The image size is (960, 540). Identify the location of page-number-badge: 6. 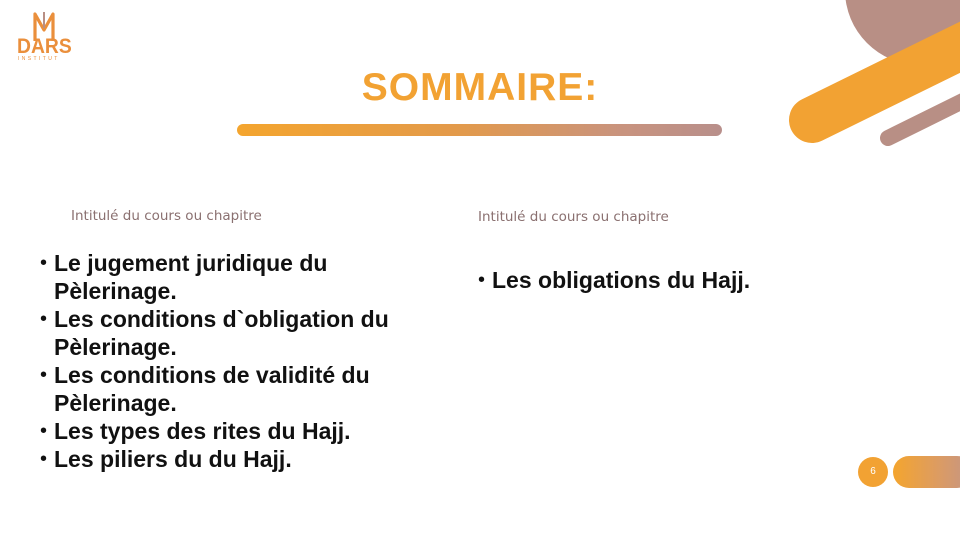
(873, 472).